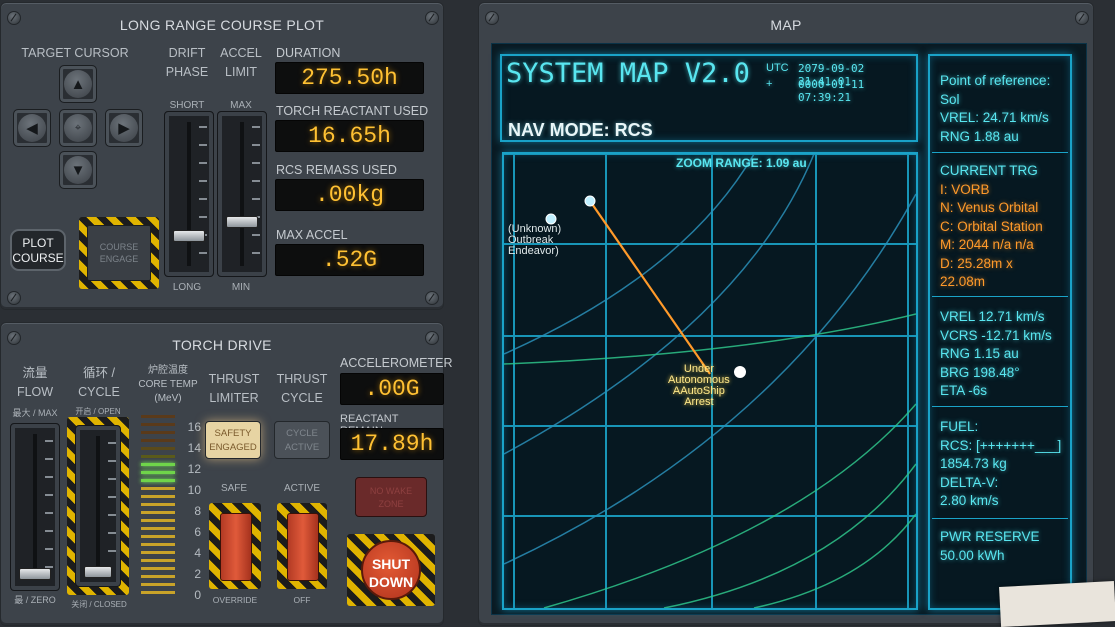 This screenshot has width=1115, height=627. I want to click on cursor-down-button: ▼, so click(78, 170).